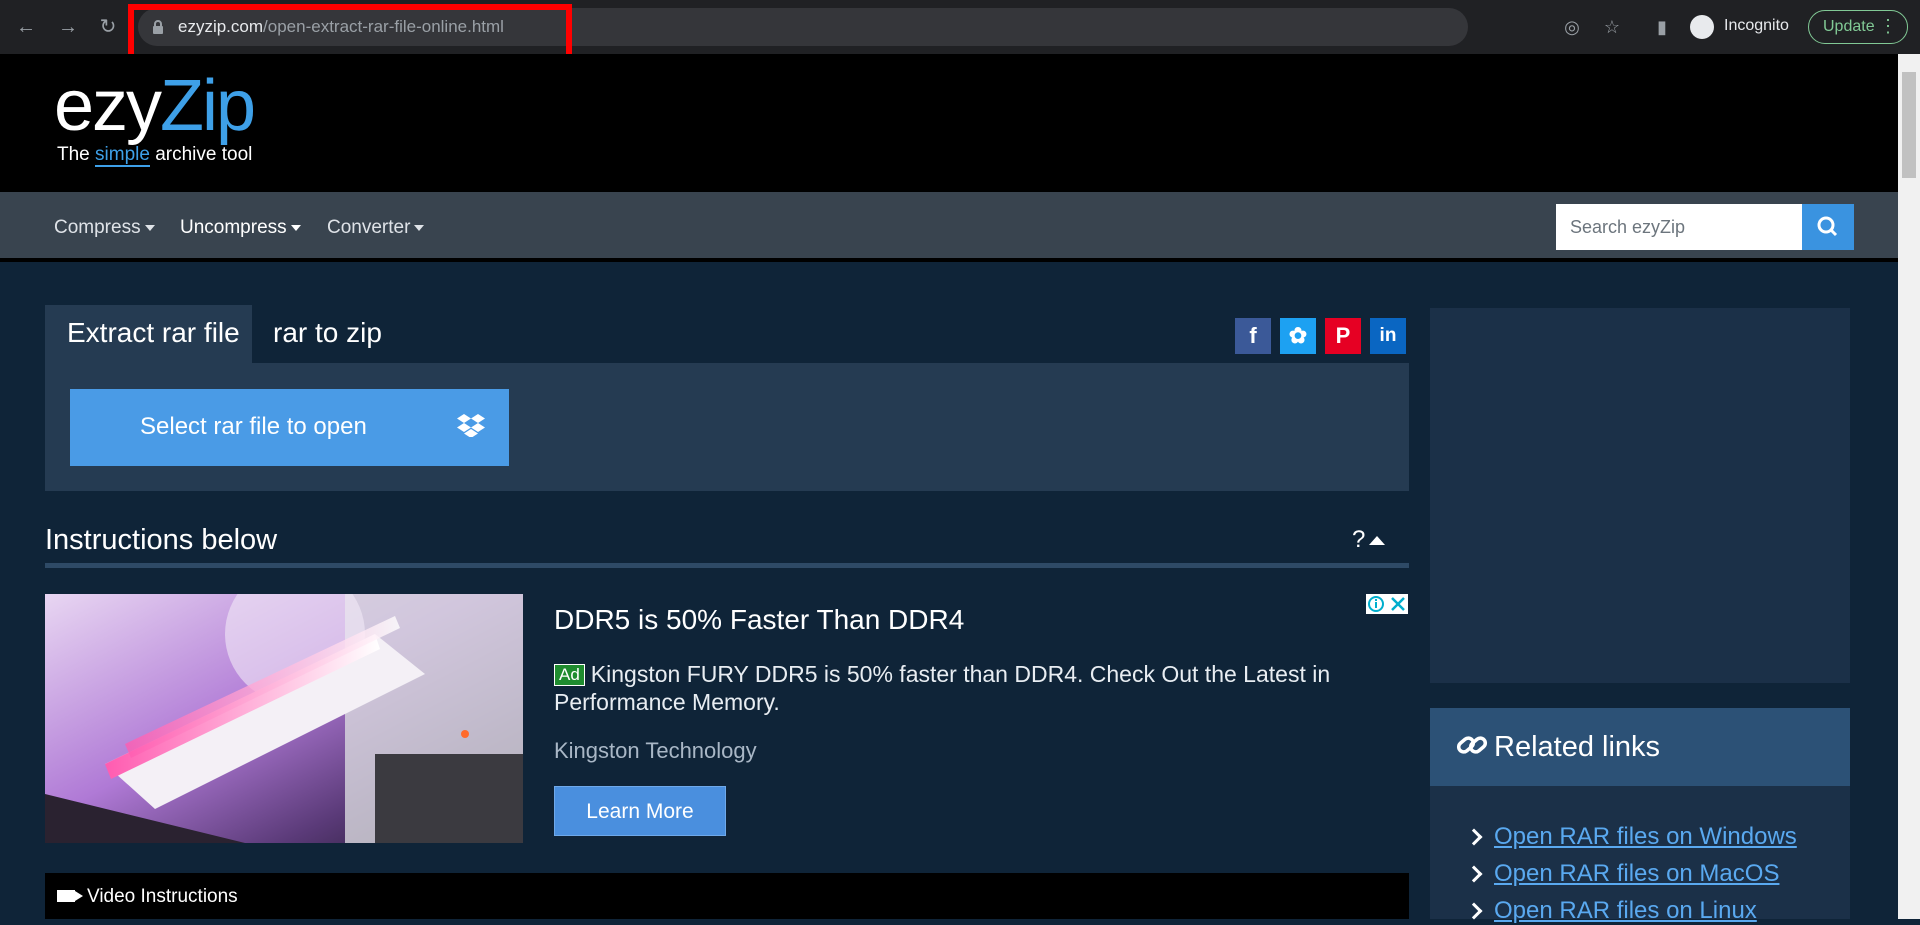  What do you see at coordinates (284, 718) in the screenshot?
I see `ad-image` at bounding box center [284, 718].